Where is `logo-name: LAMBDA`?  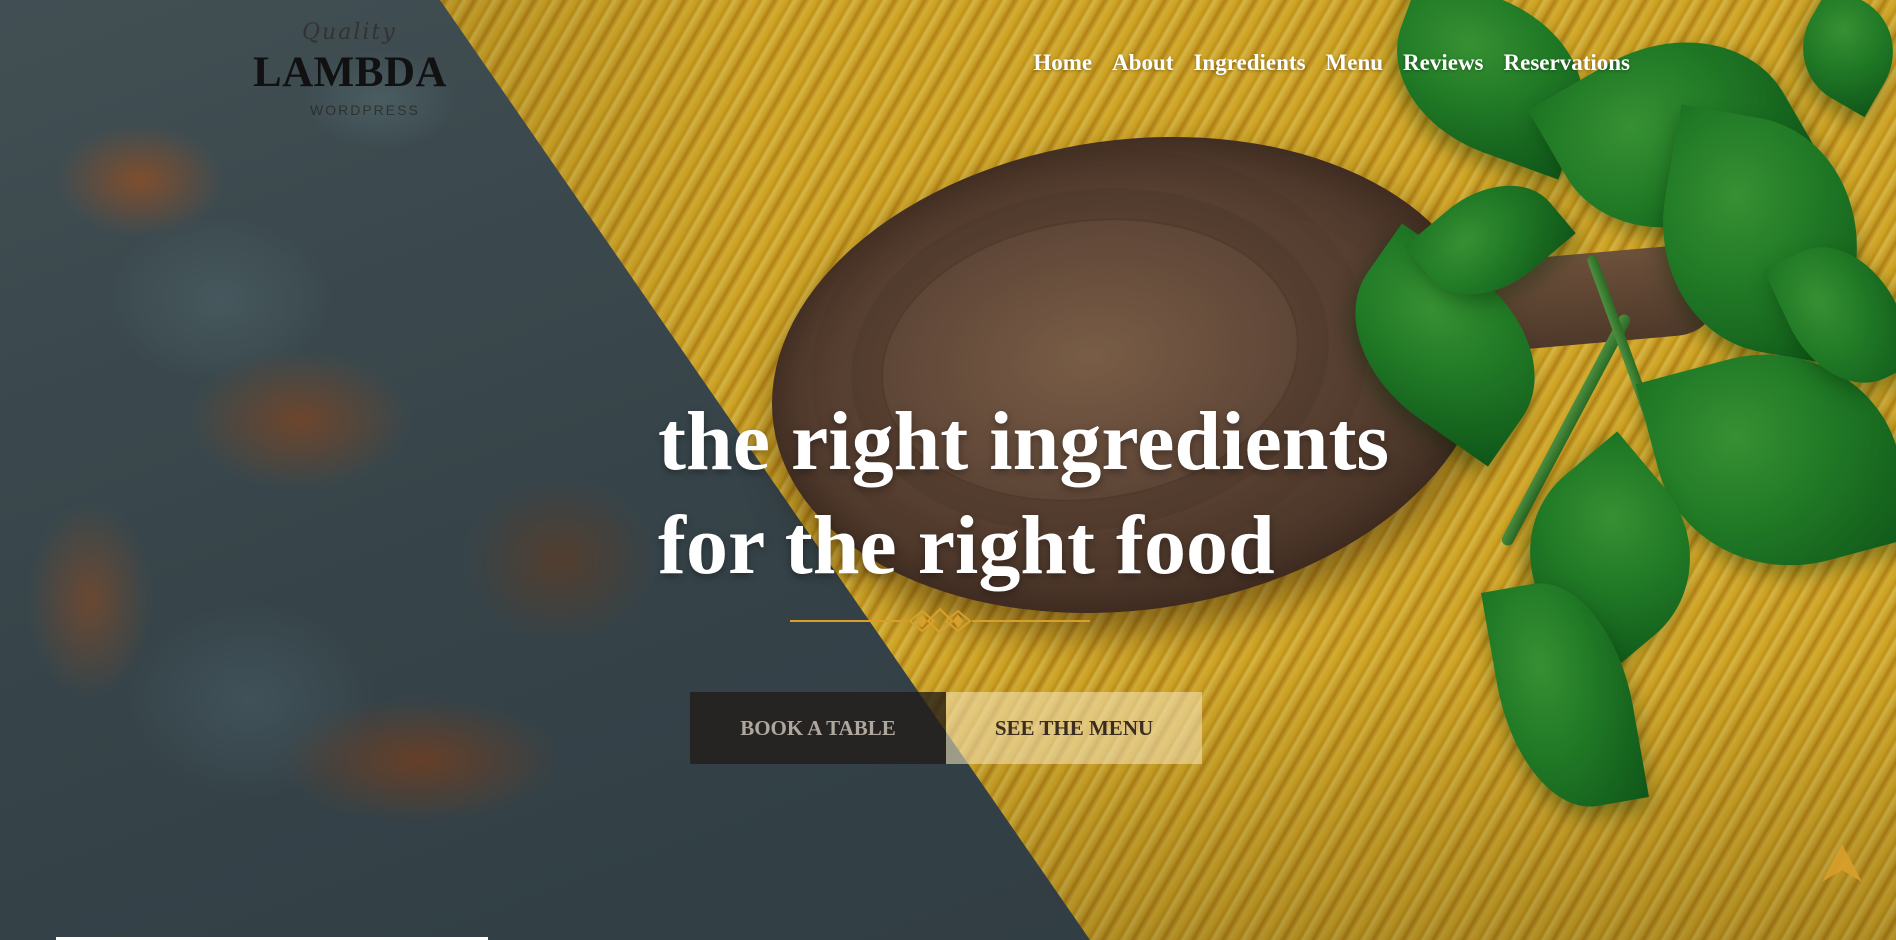
logo-name: LAMBDA is located at coordinates (350, 72).